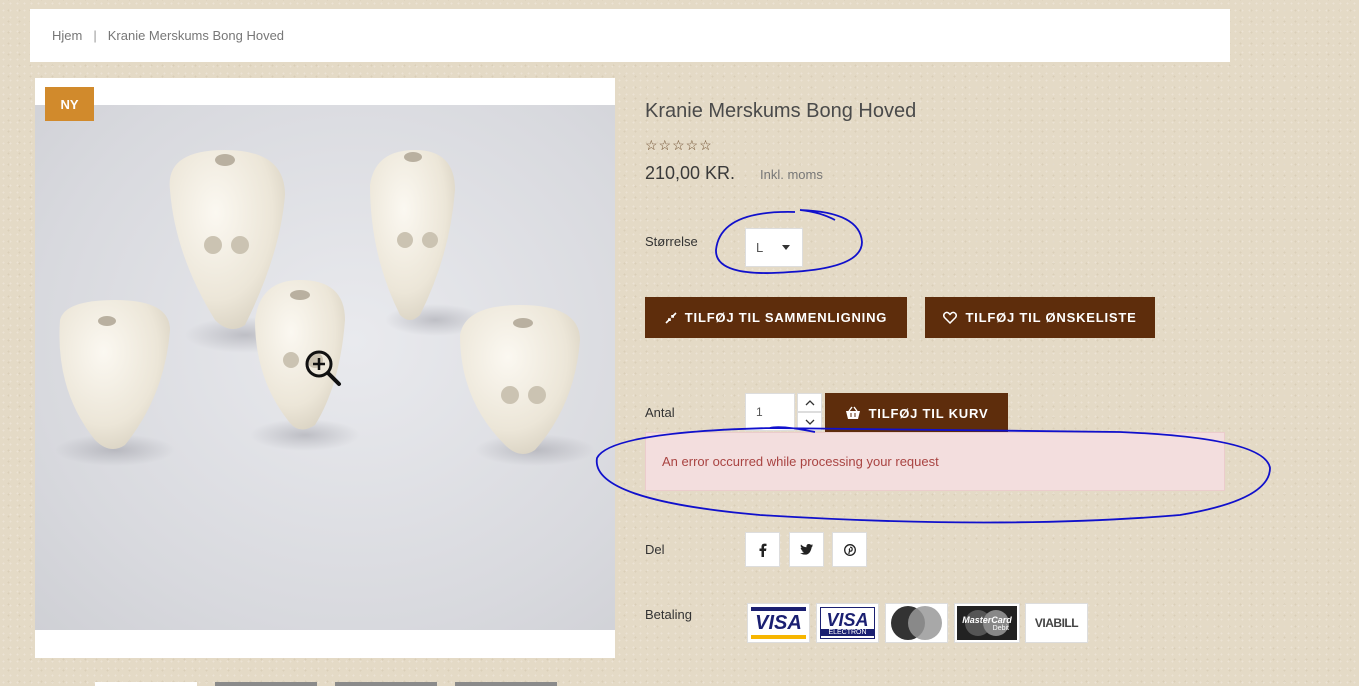 Image resolution: width=1359 pixels, height=686 pixels. I want to click on compress-icon, so click(671, 317).